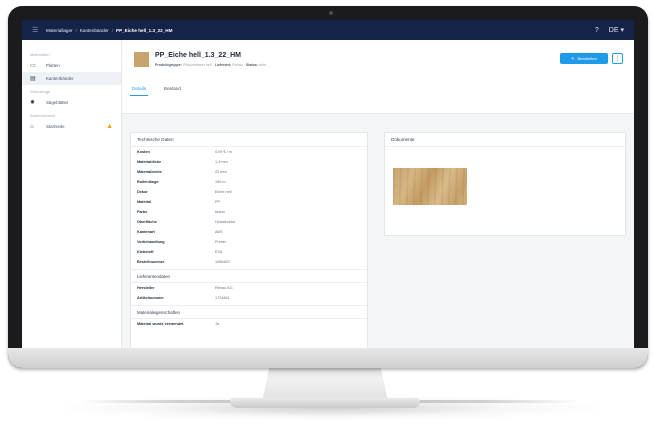 The image size is (654, 421). What do you see at coordinates (218, 202) in the screenshot?
I see `row-value: PP` at bounding box center [218, 202].